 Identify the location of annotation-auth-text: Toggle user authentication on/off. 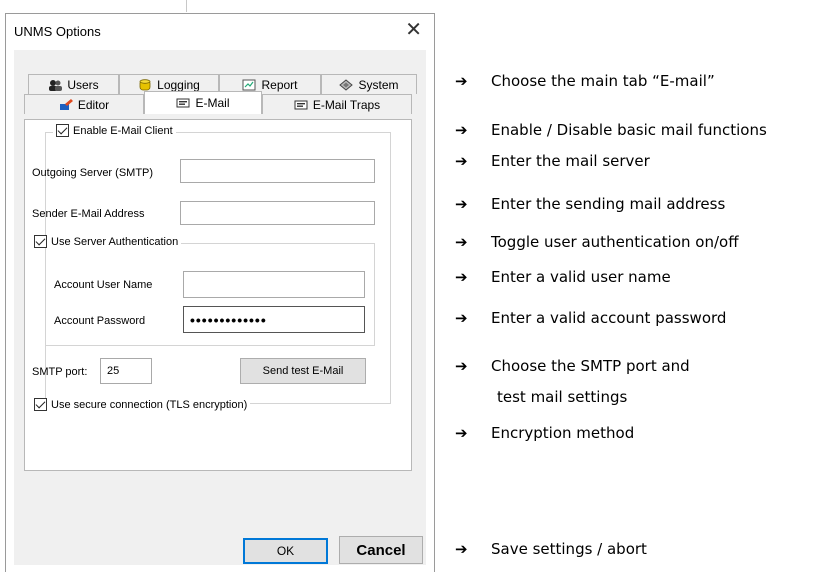
(615, 242).